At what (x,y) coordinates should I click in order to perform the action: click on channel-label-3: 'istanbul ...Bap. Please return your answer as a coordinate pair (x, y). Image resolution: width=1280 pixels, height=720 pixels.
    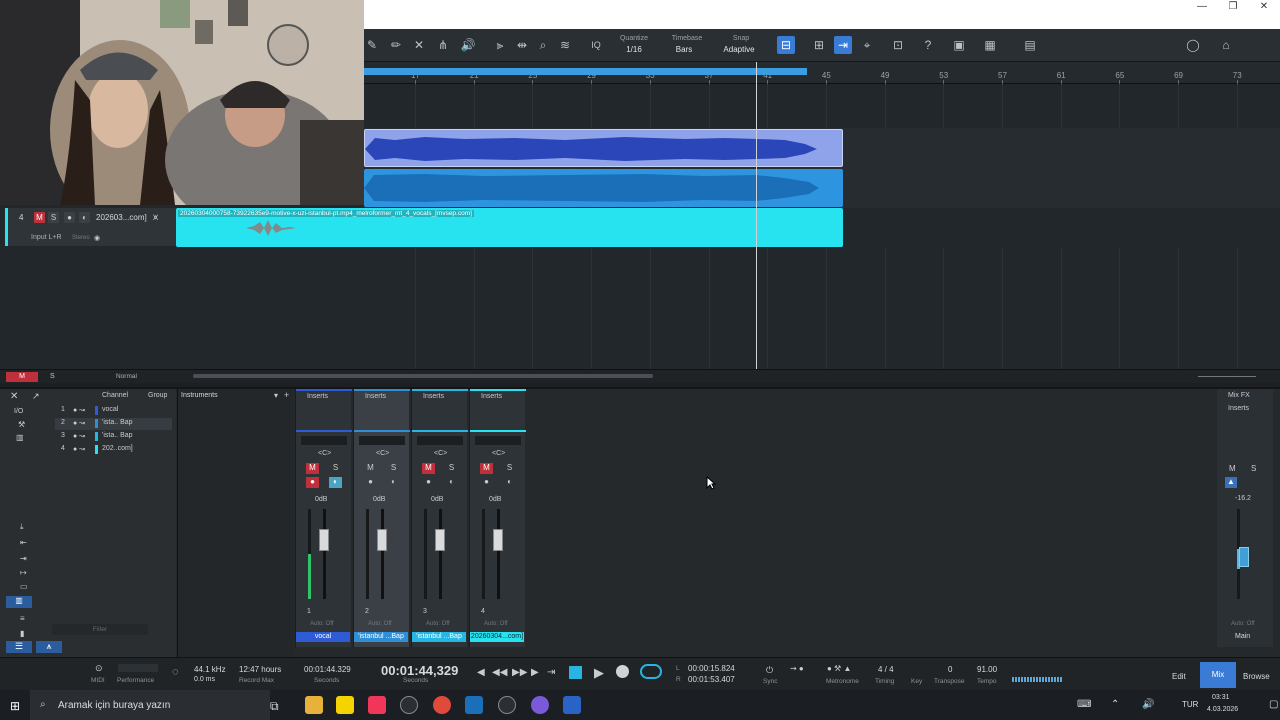
    Looking at the image, I should click on (439, 637).